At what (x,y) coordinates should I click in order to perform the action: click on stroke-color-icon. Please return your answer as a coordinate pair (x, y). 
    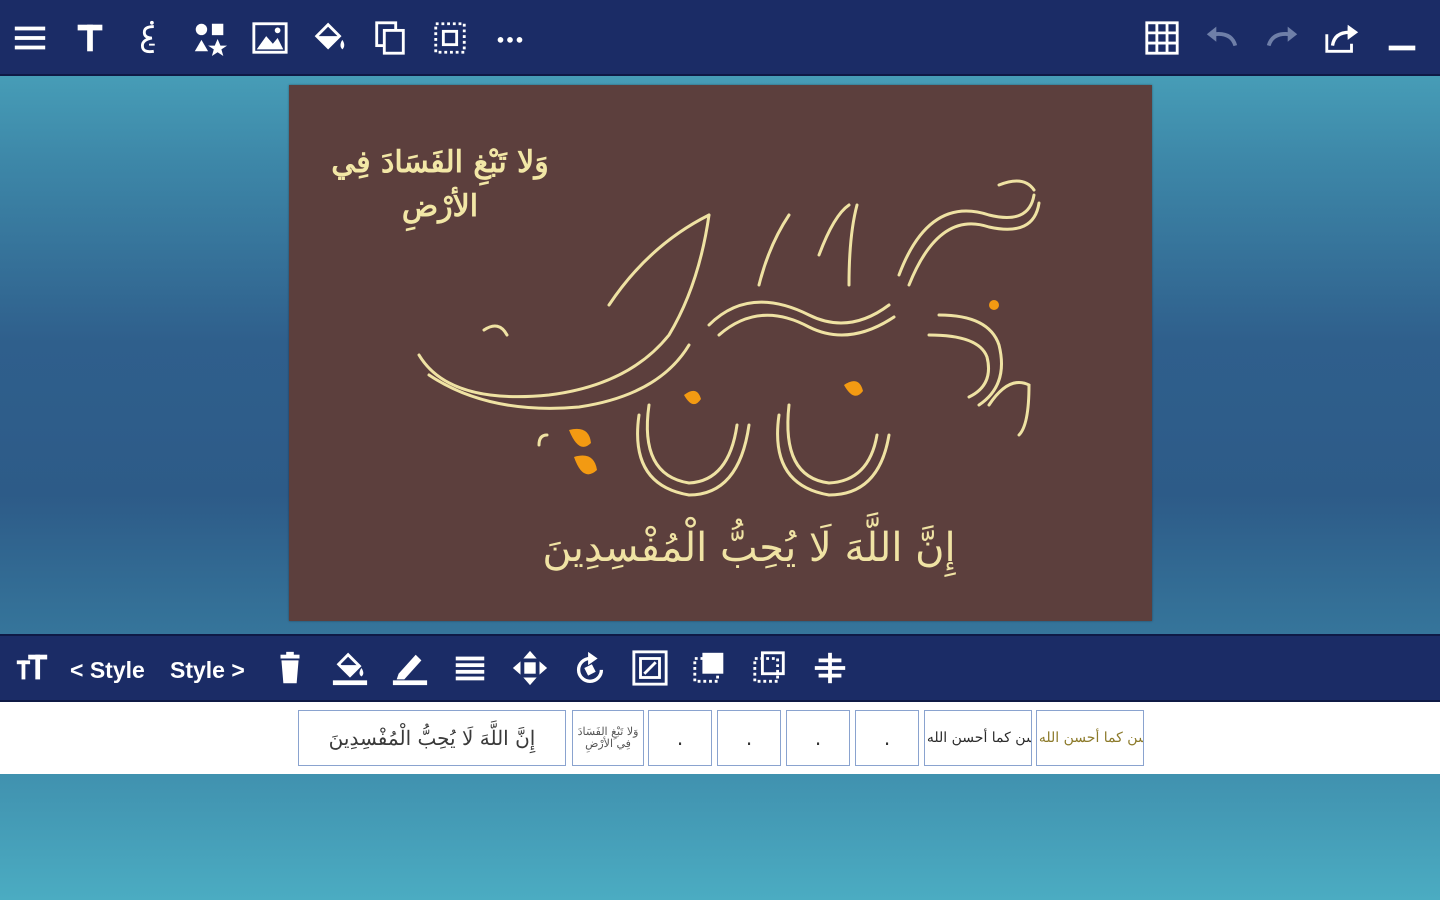
    Looking at the image, I should click on (410, 668).